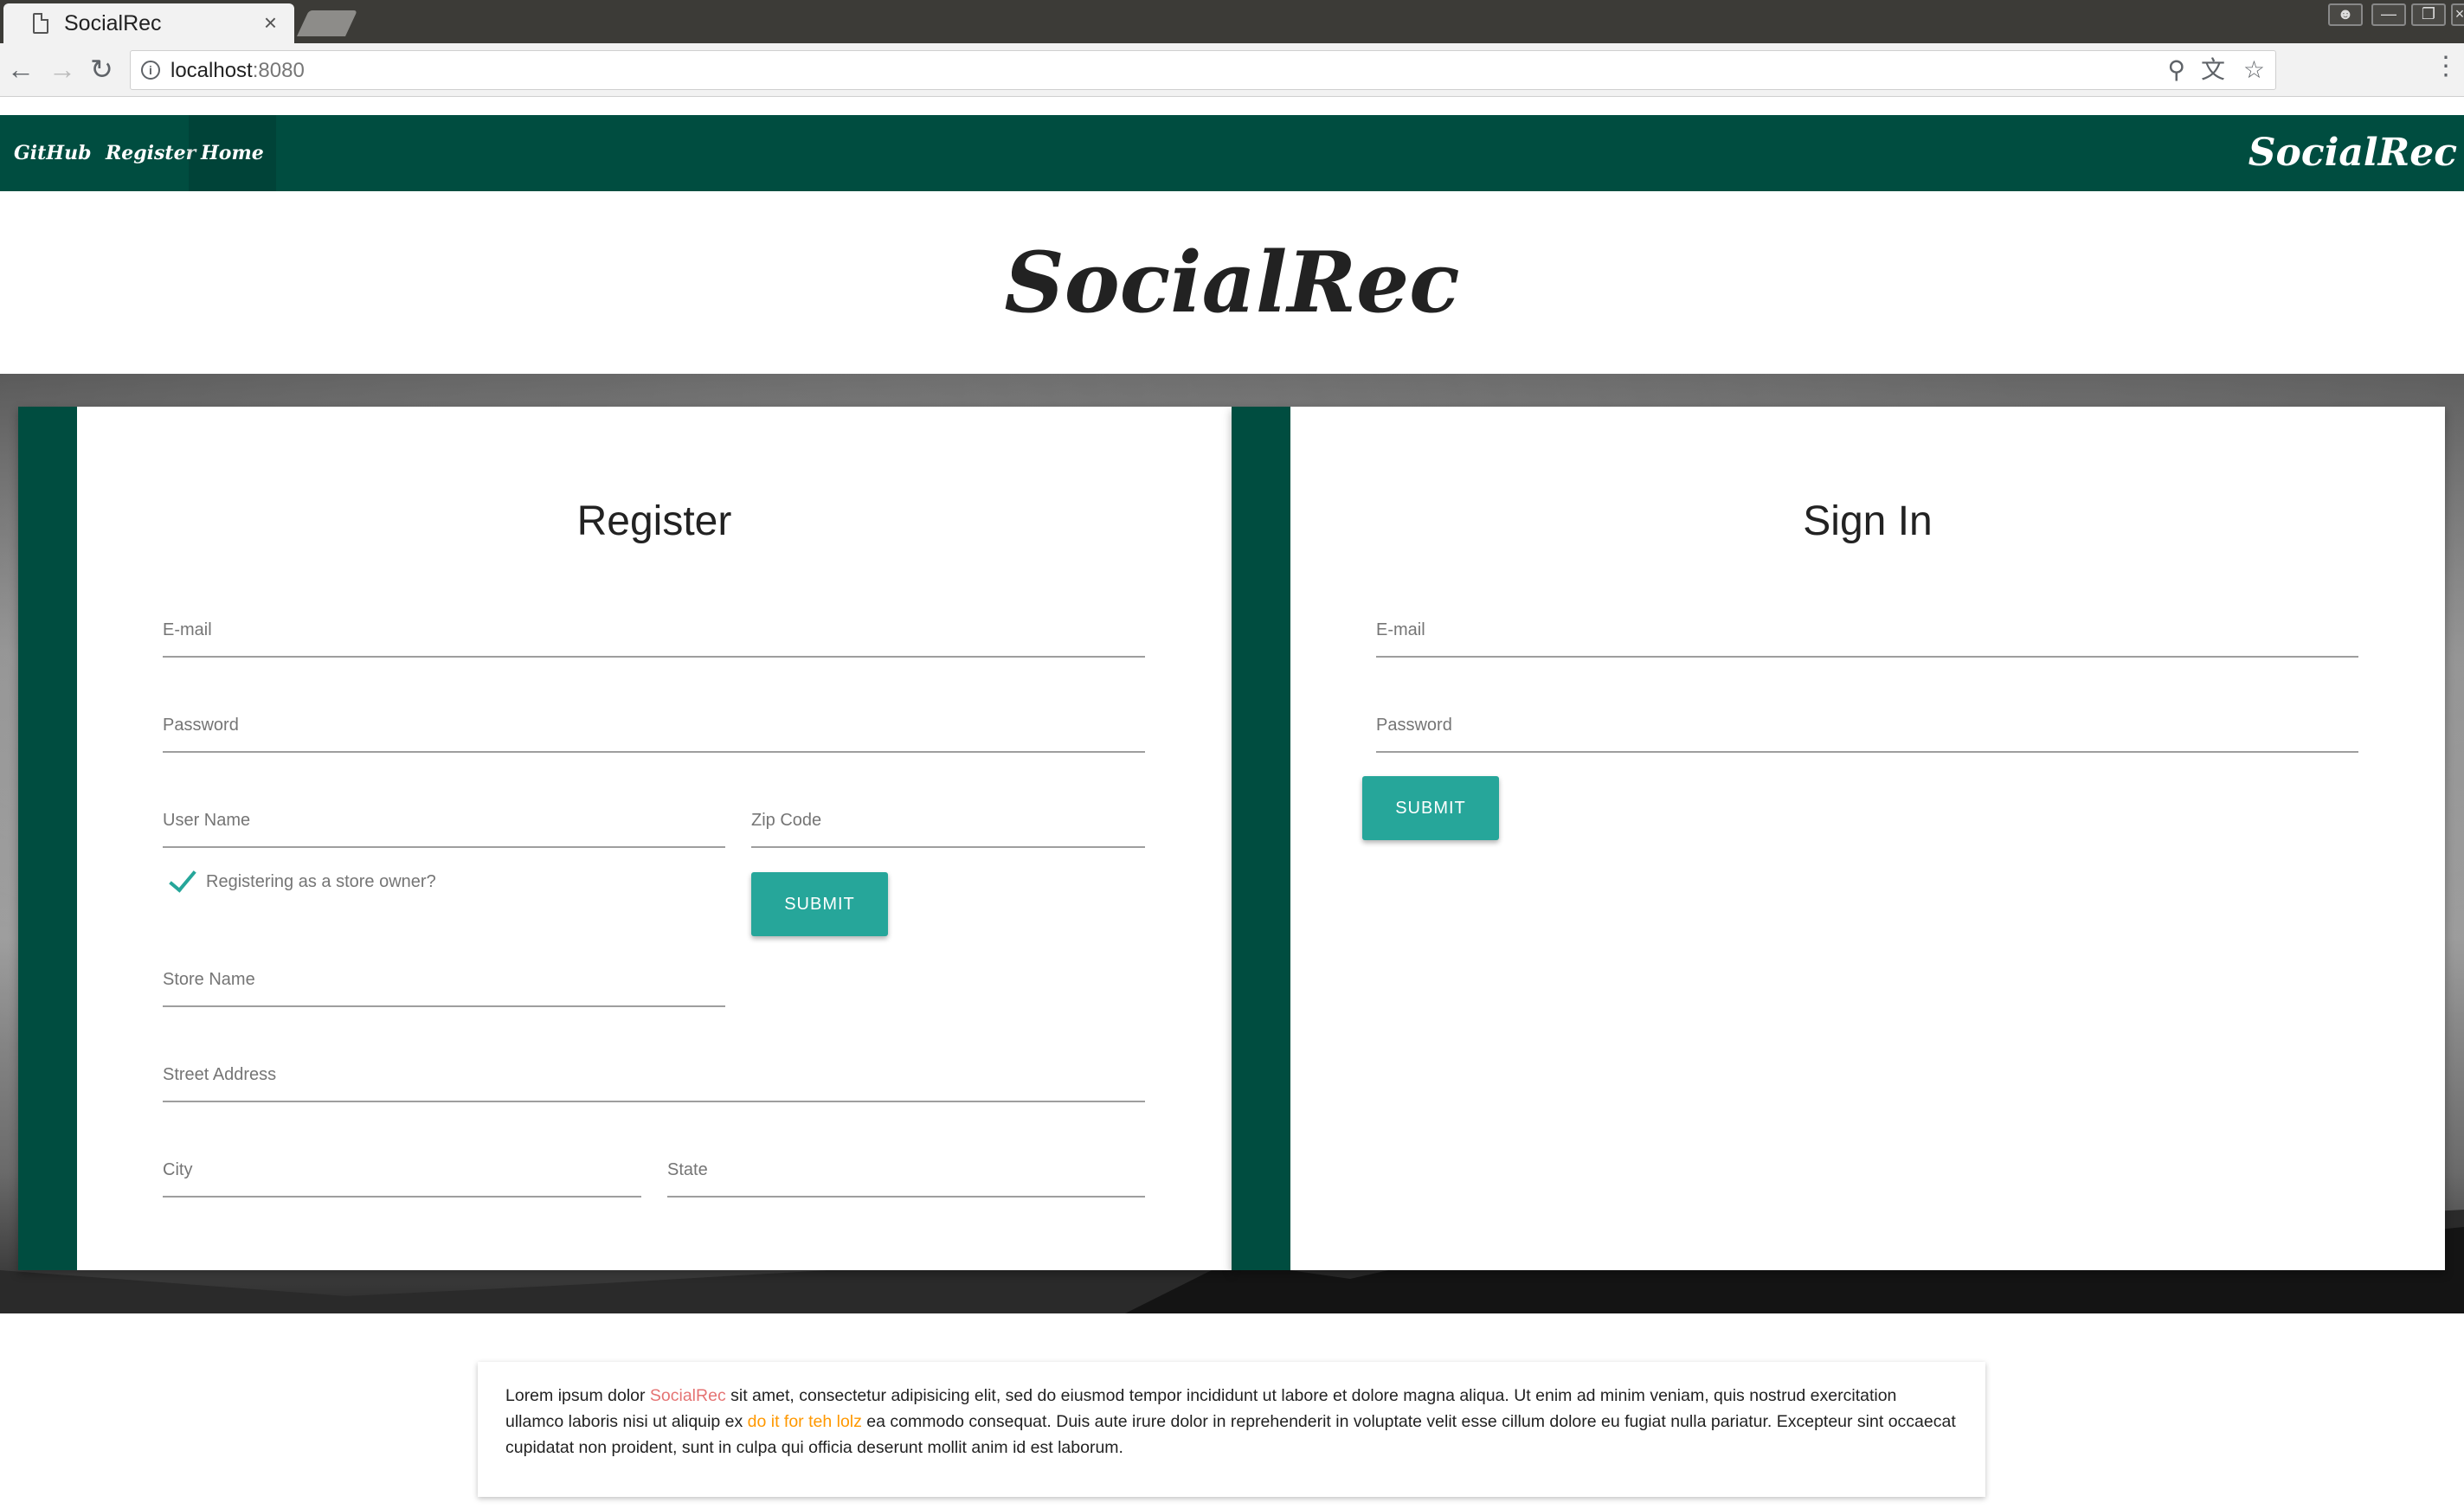 Image resolution: width=2464 pixels, height=1509 pixels. I want to click on translate-icon: 文, so click(2213, 70).